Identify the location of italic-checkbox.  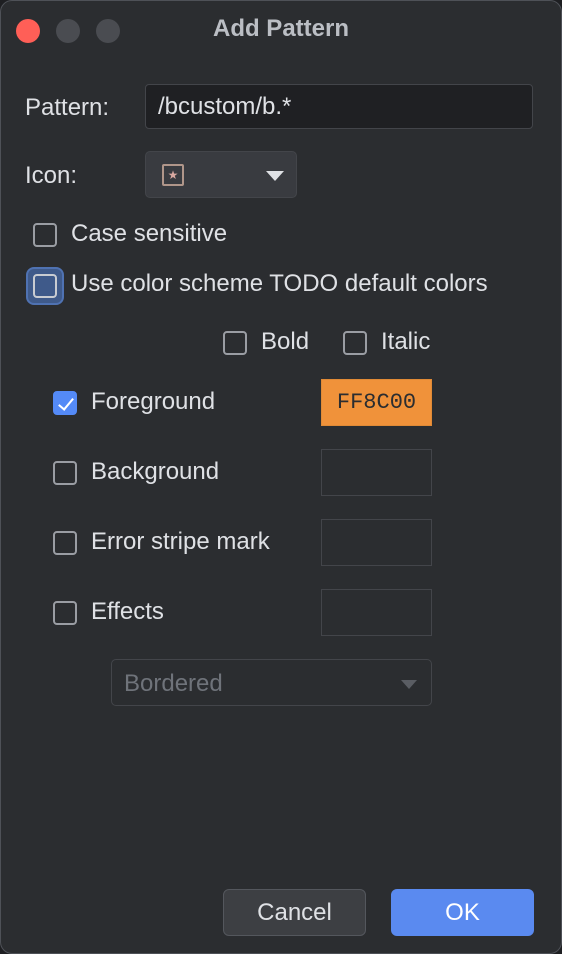
(355, 343).